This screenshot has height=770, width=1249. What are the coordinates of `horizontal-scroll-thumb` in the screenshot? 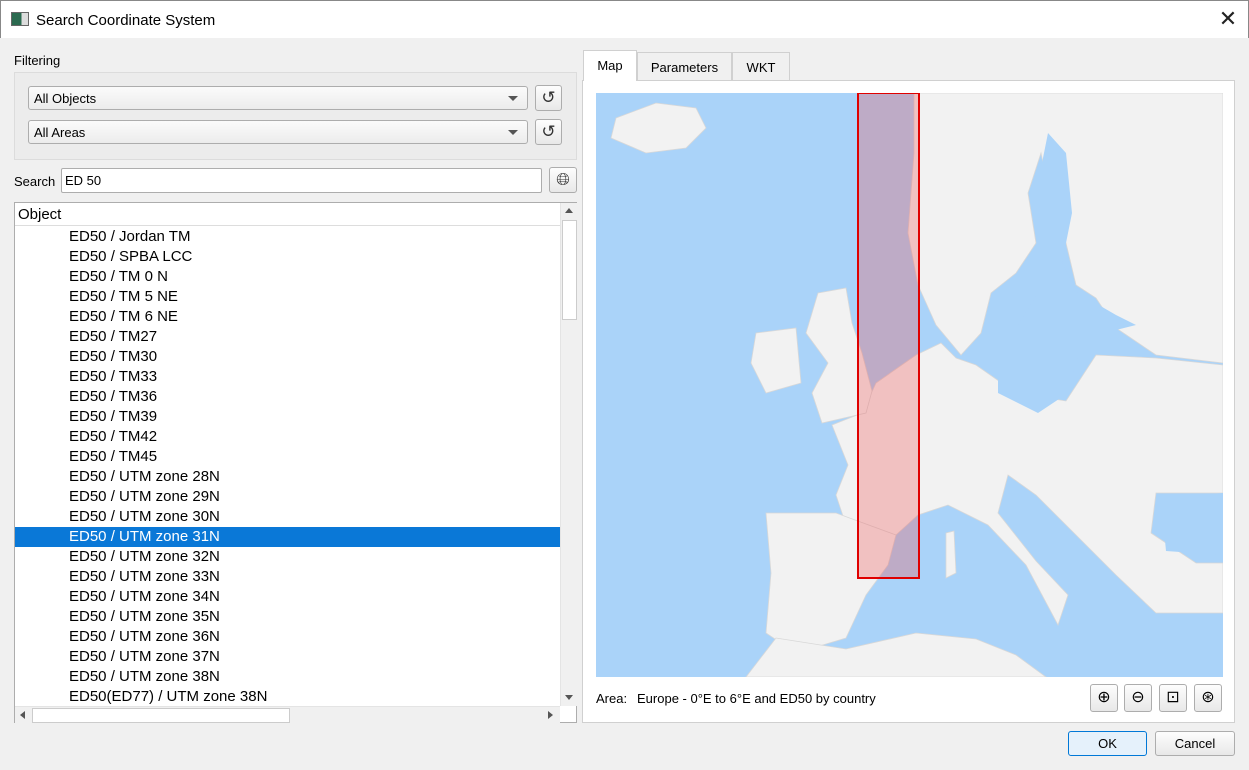 It's located at (161, 715).